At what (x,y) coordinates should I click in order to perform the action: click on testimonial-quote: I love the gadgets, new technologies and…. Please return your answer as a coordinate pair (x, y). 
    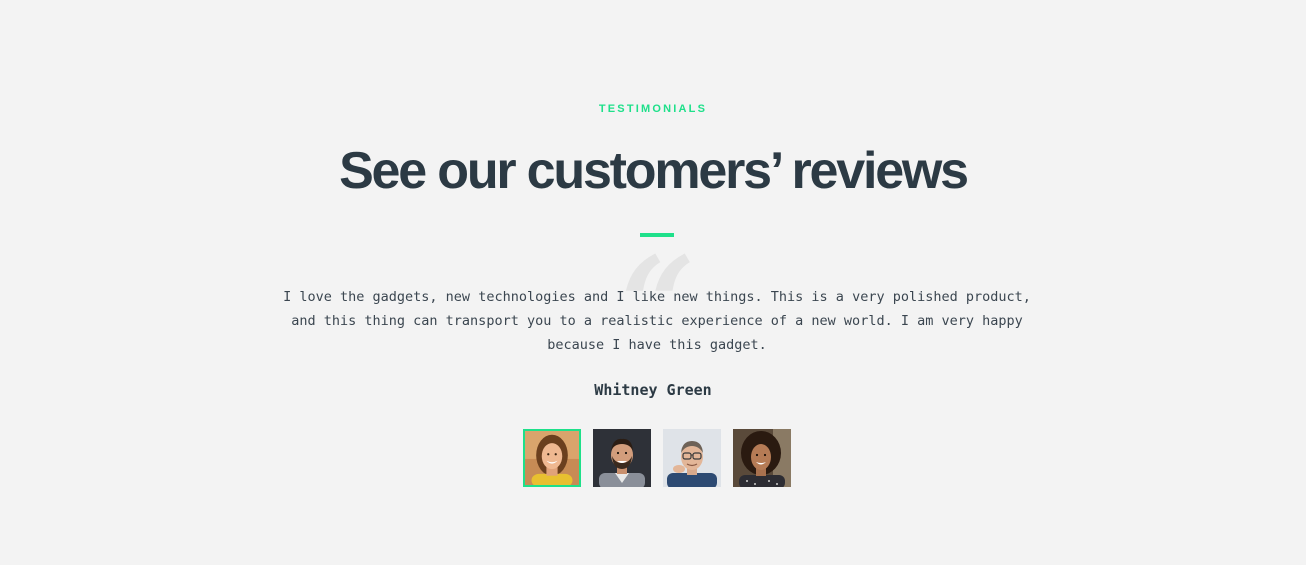
    Looking at the image, I should click on (657, 321).